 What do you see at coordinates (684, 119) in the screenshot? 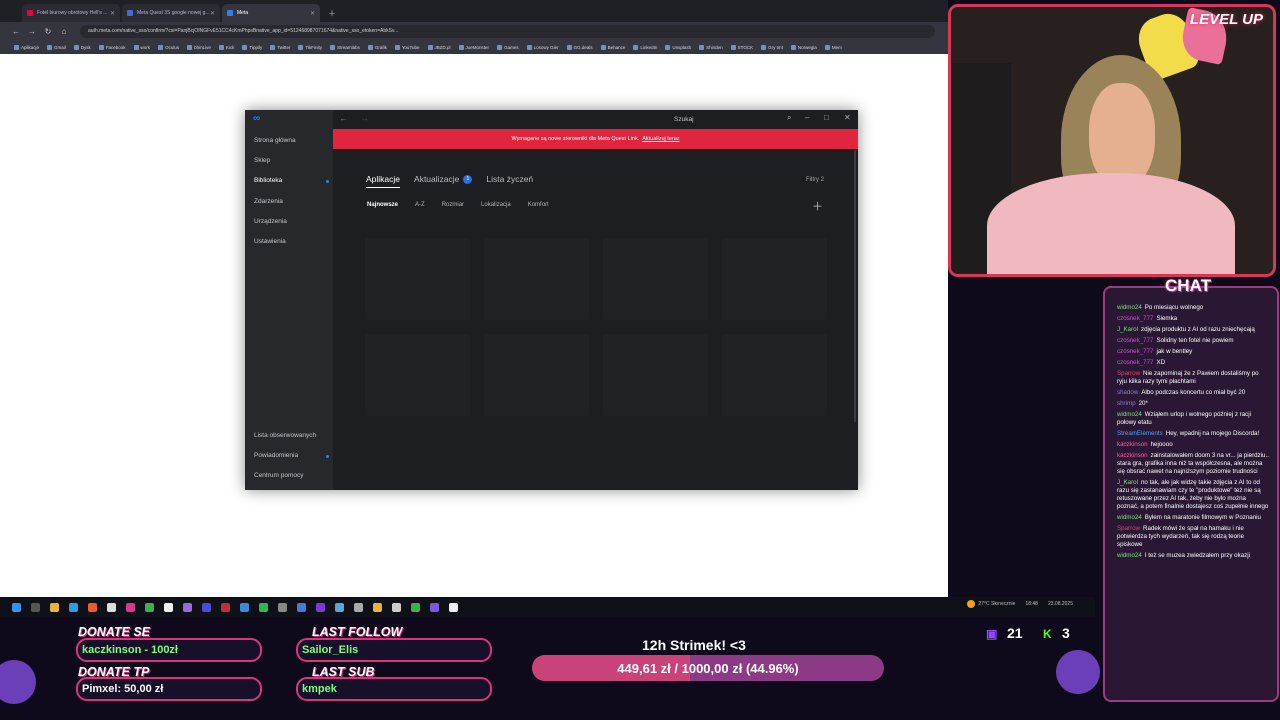
I see `search-label: Szukaj` at bounding box center [684, 119].